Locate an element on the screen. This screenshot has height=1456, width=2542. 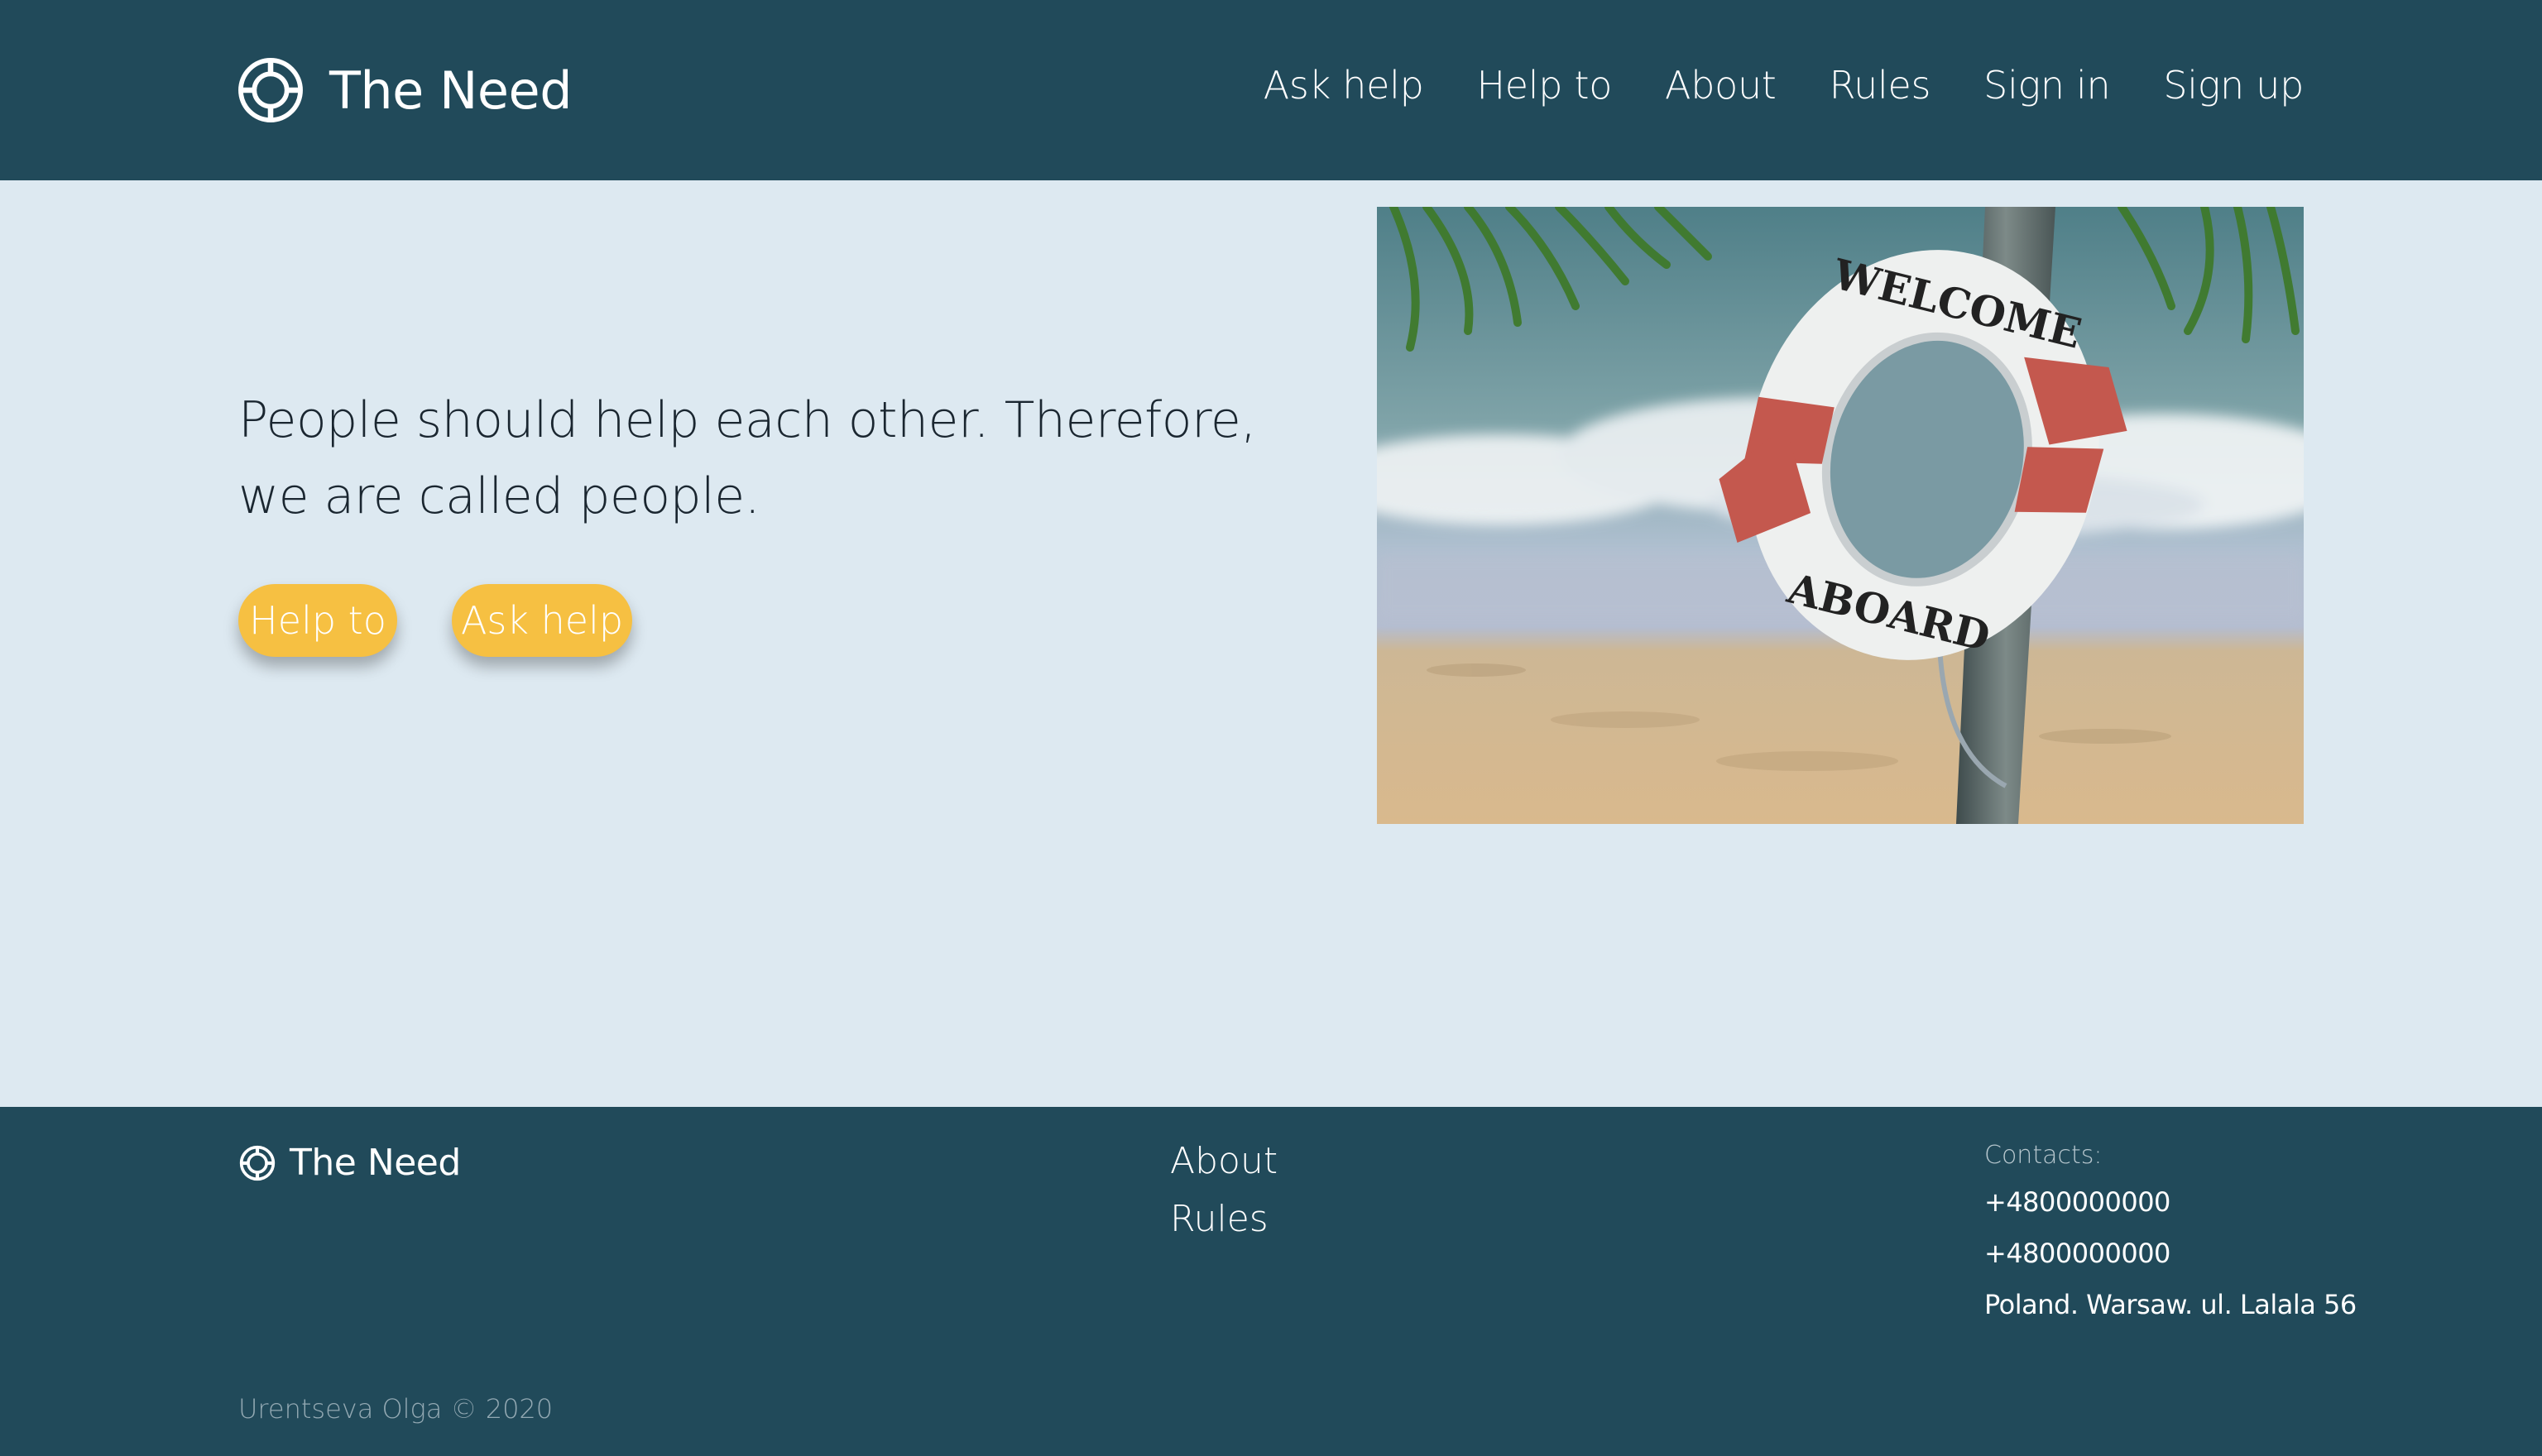
nav-ask-help: Ask help is located at coordinates (1344, 85).